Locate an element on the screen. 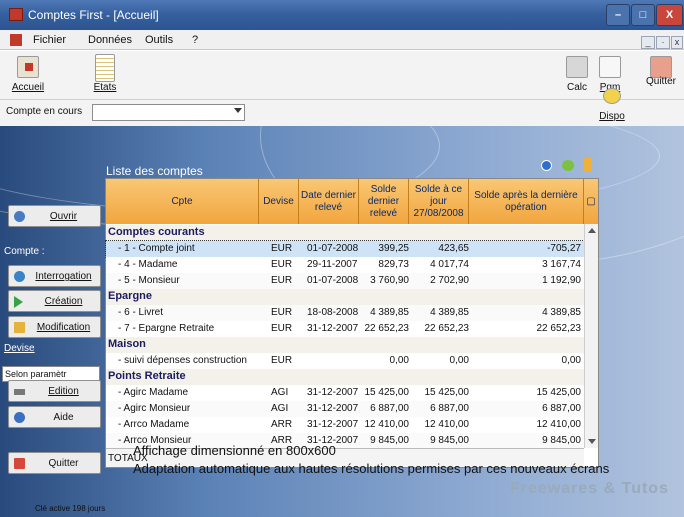 The width and height of the screenshot is (684, 517). creation-button: Création is located at coordinates (54, 301).